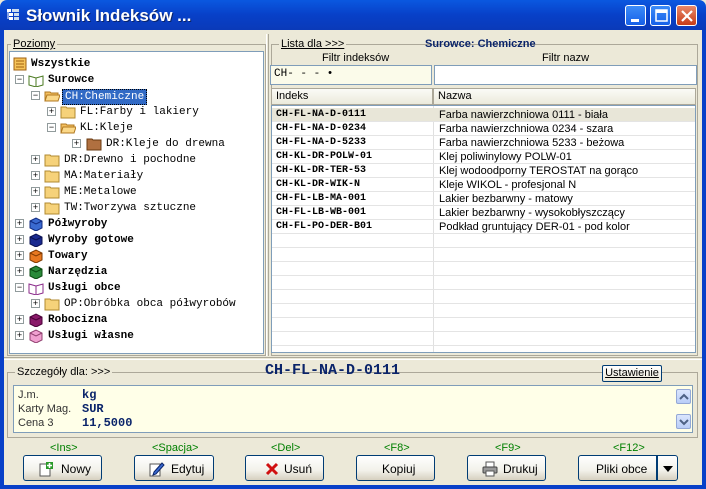  Describe the element at coordinates (526, 129) in the screenshot. I see `row-name: Farba nawierzchniowa 0234 - szara` at that location.